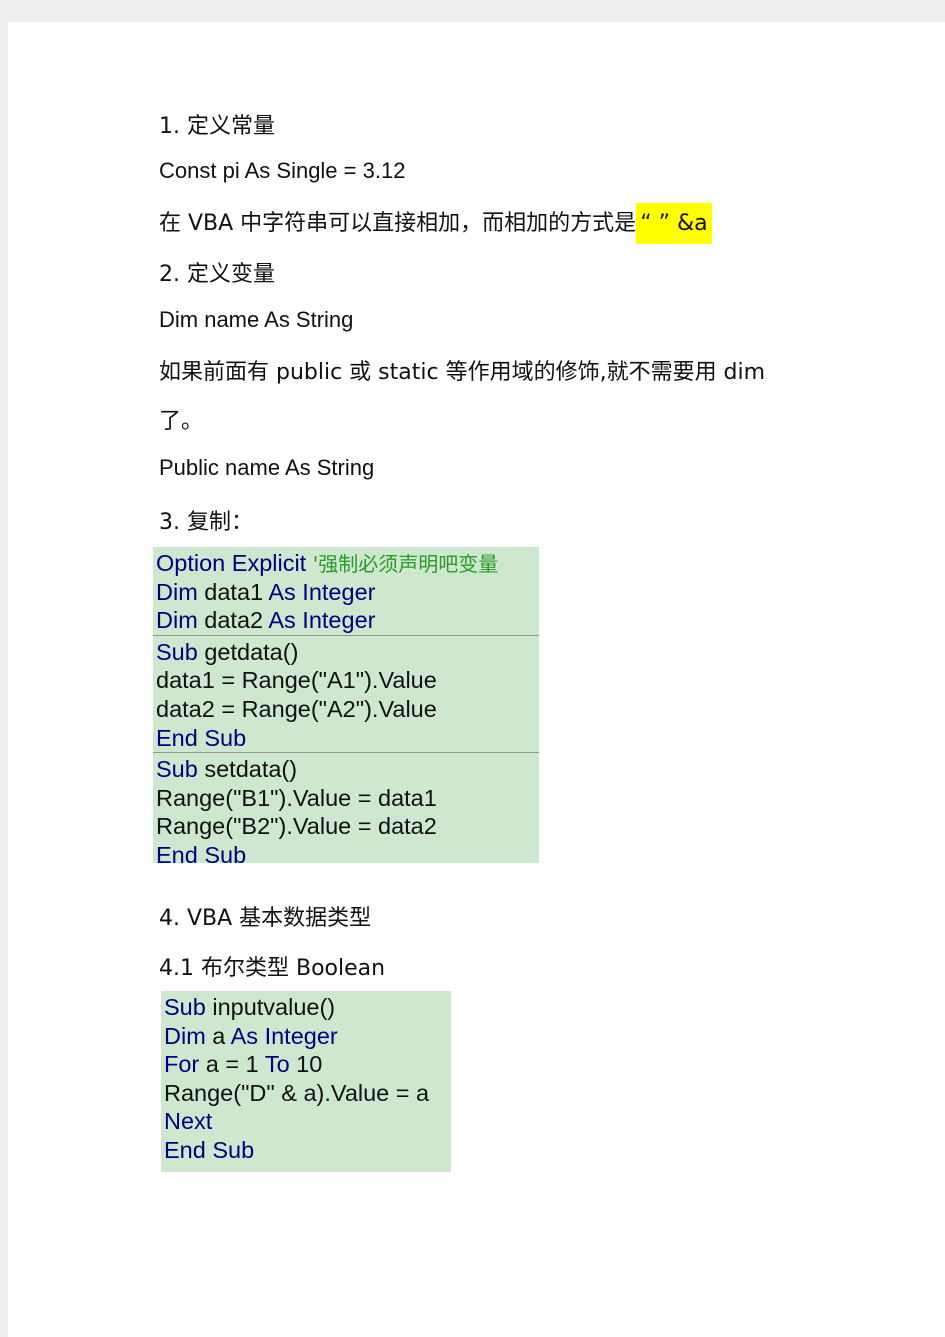 The width and height of the screenshot is (945, 1337). Describe the element at coordinates (307, 1121) in the screenshot. I see `code-line: Next` at that location.